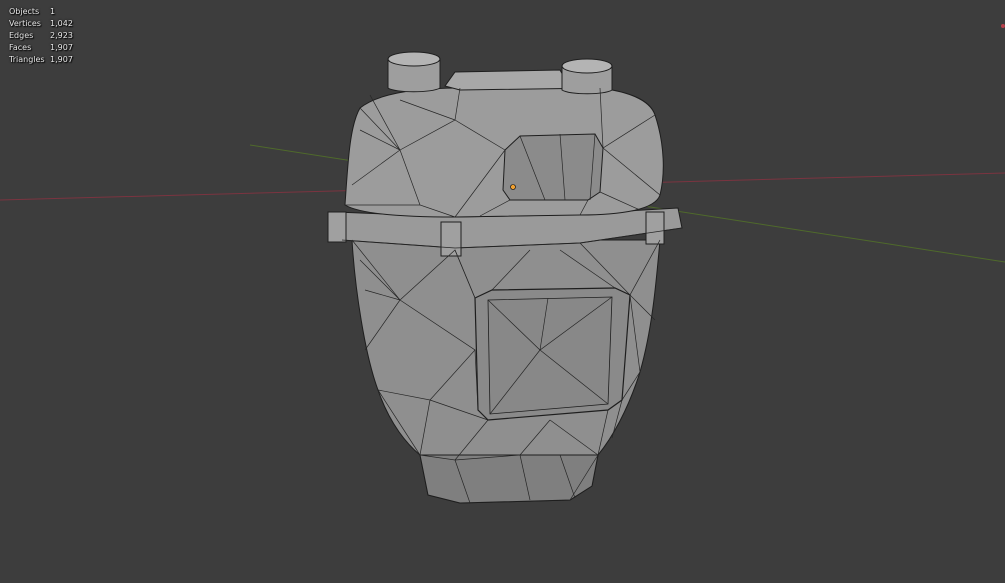  I want to click on mesh-bolt-left, so click(337, 227).